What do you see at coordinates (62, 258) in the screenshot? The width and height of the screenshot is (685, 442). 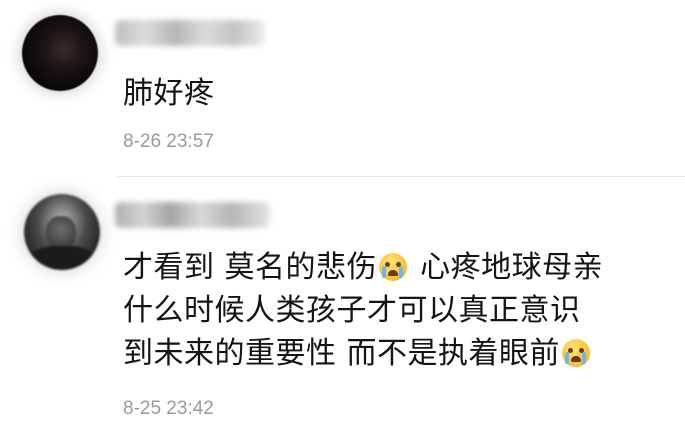 I see `avatar-shoulder` at bounding box center [62, 258].